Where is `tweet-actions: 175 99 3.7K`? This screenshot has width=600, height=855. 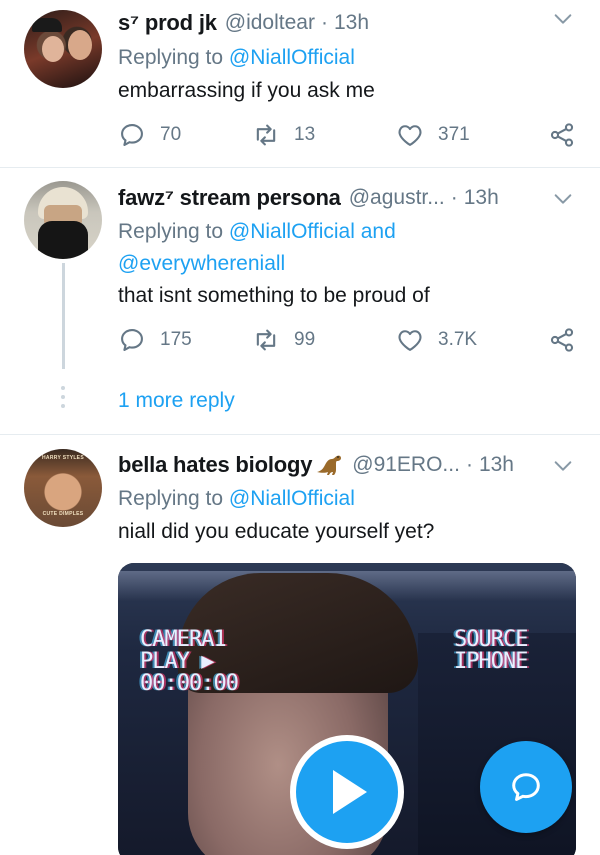
tweet-actions: 175 99 3.7K is located at coordinates (349, 340).